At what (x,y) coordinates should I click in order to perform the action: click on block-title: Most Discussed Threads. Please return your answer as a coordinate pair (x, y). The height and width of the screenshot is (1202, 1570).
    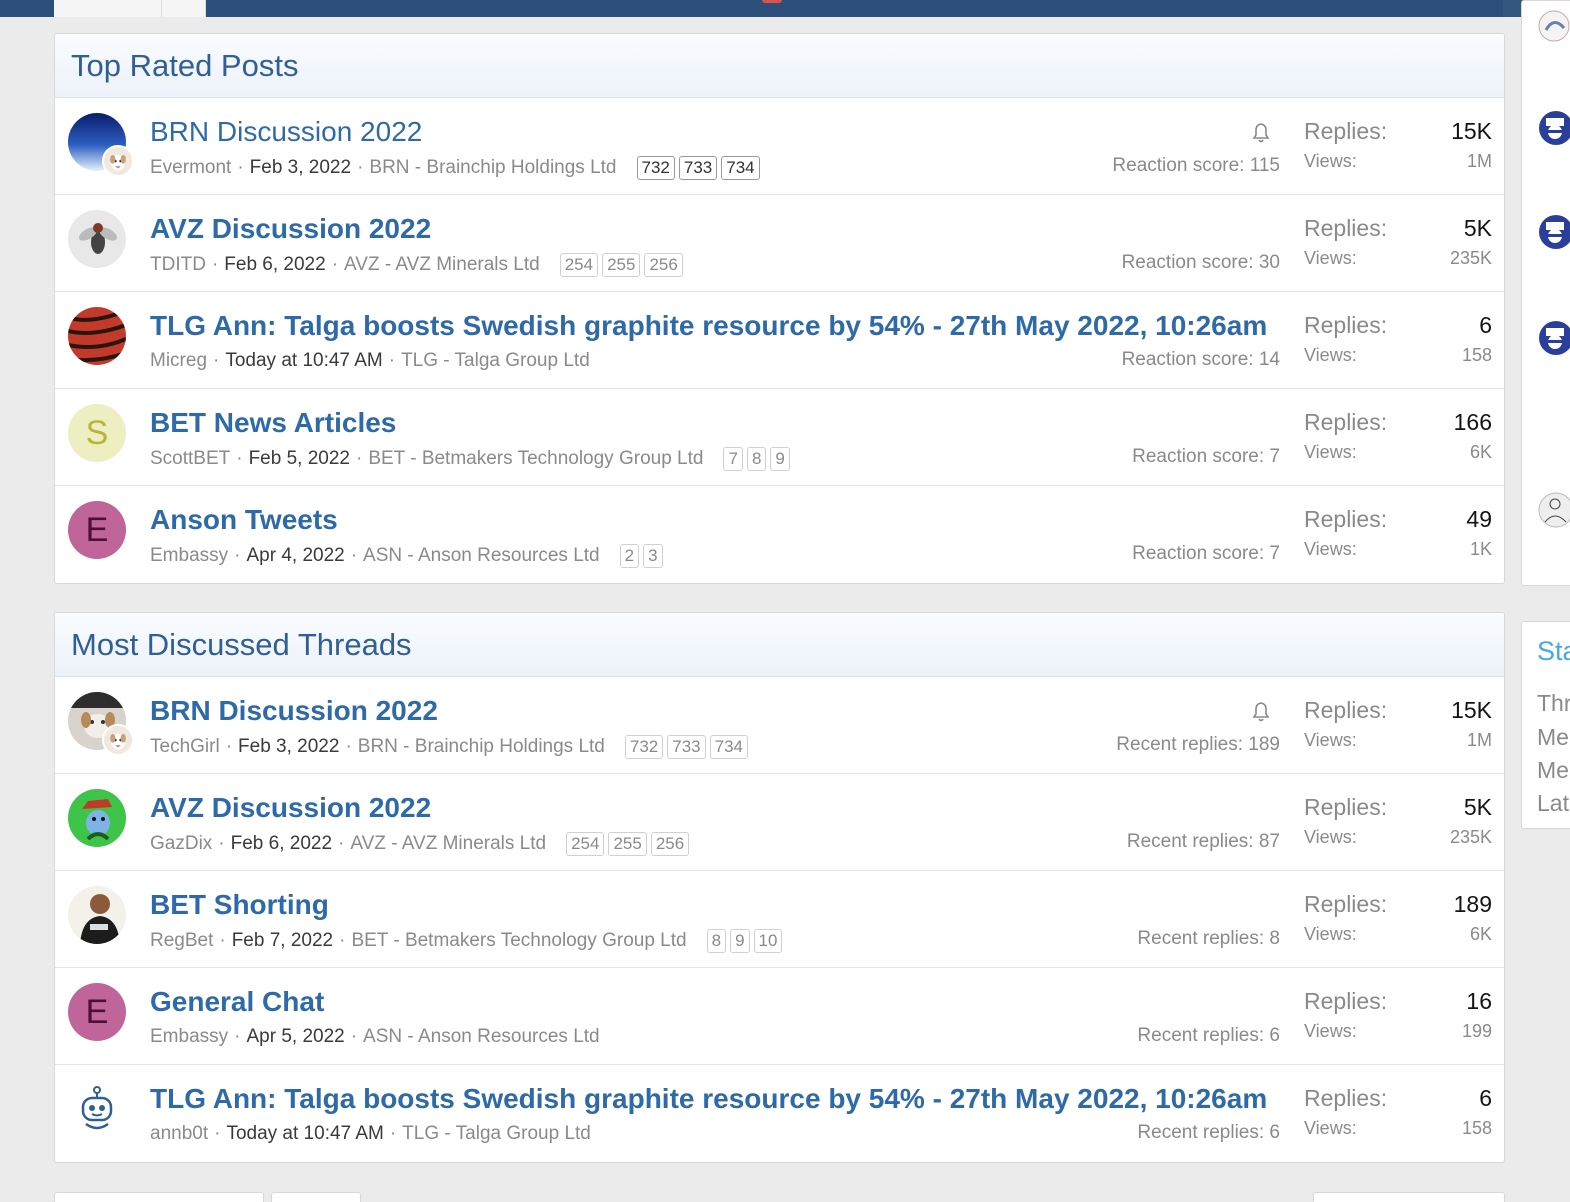
    Looking at the image, I should click on (241, 645).